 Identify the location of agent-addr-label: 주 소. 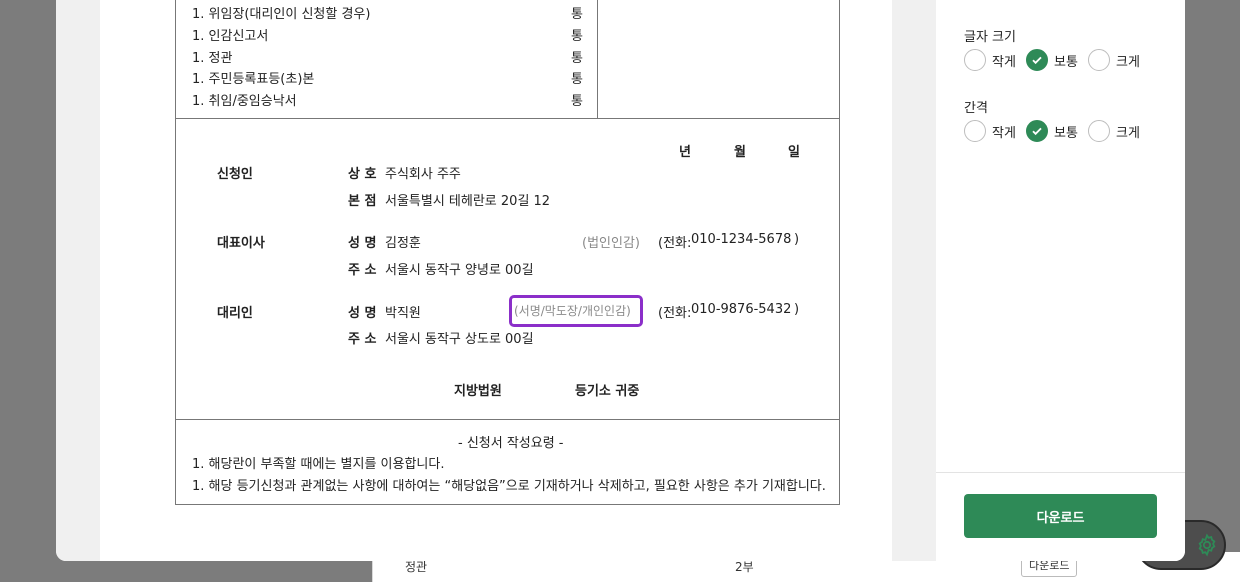
(362, 339).